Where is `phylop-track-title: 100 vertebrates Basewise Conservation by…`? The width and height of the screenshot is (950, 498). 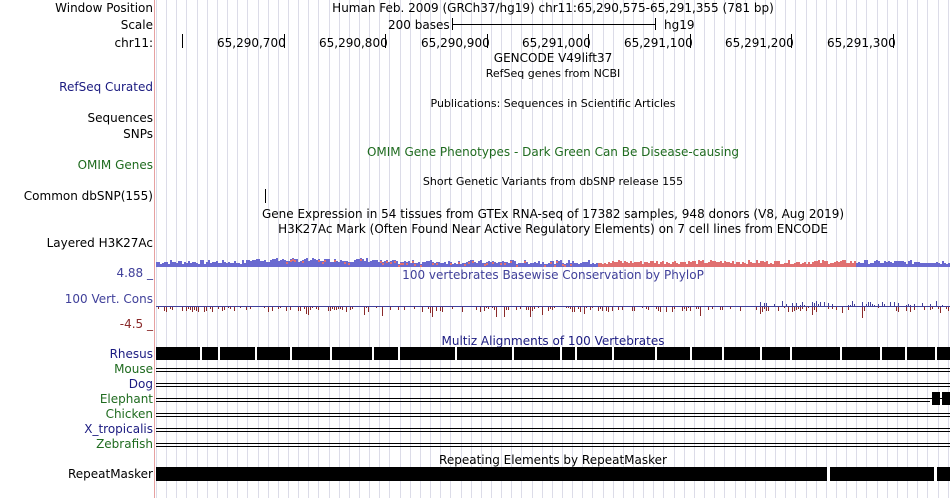 phylop-track-title: 100 vertebrates Basewise Conservation by… is located at coordinates (553, 275).